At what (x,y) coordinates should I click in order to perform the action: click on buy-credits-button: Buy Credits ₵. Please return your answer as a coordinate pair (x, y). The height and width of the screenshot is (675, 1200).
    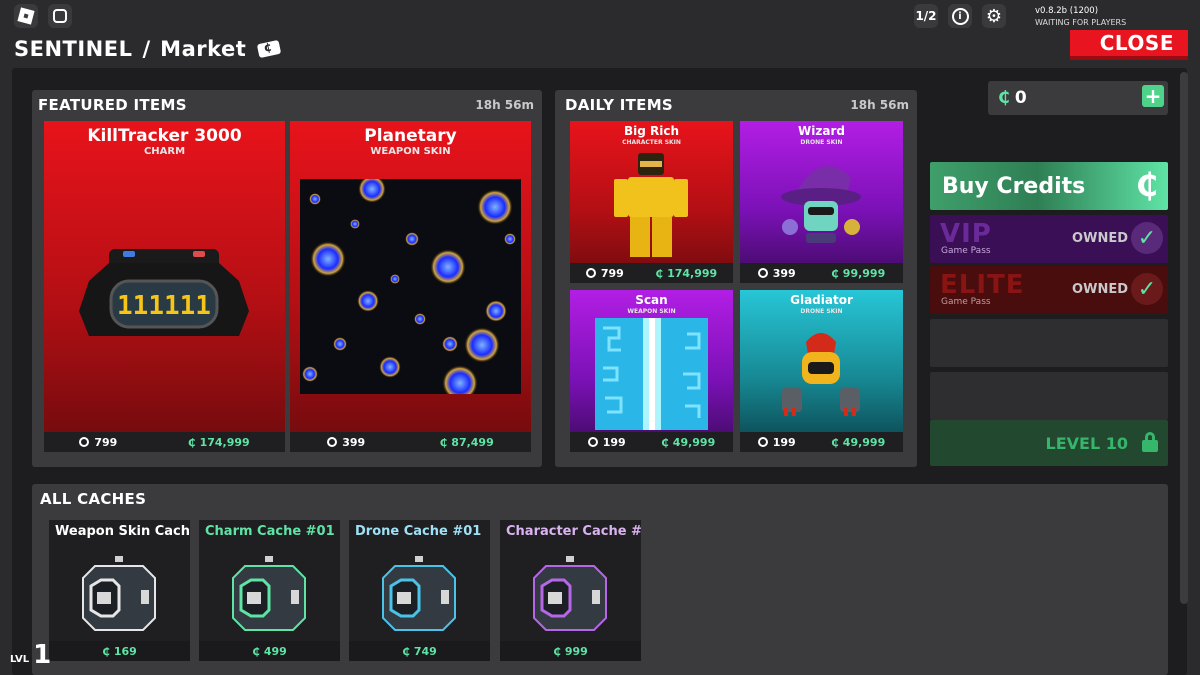
    Looking at the image, I should click on (1049, 186).